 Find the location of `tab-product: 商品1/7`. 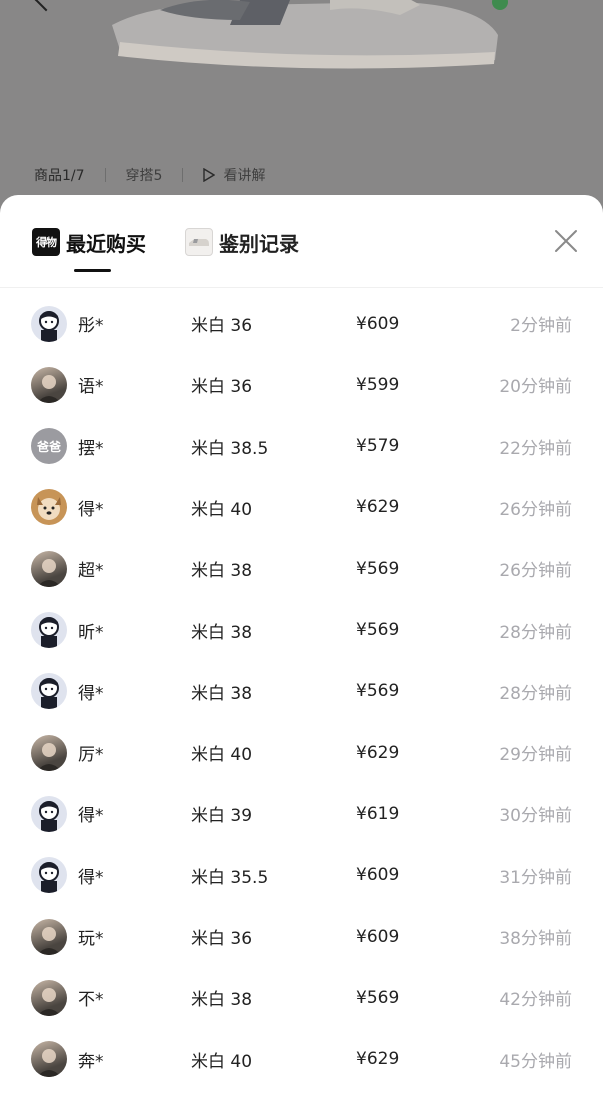

tab-product: 商品1/7 is located at coordinates (59, 175).